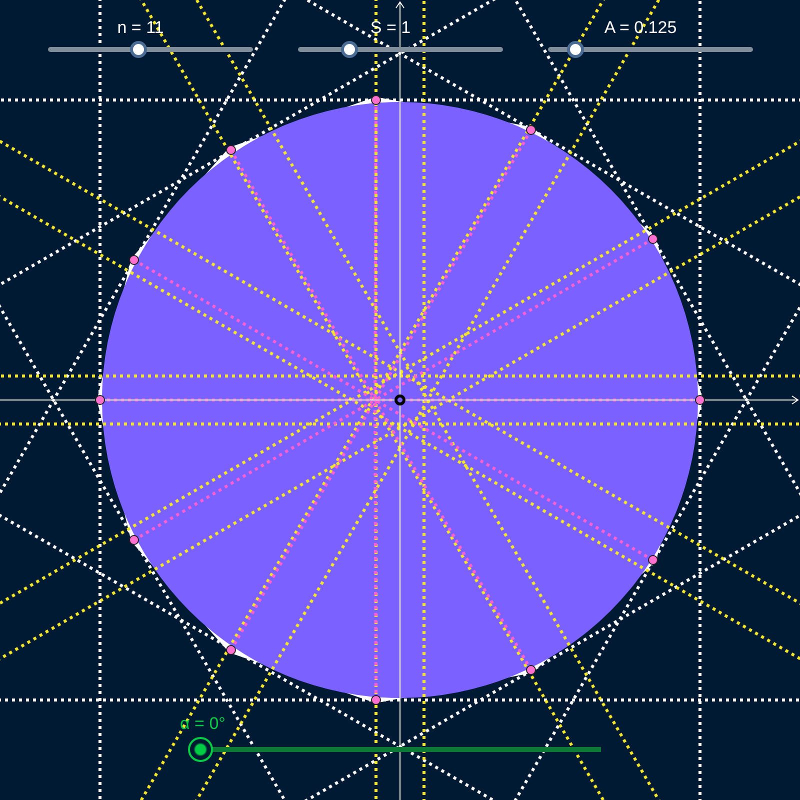 The height and width of the screenshot is (800, 800). What do you see at coordinates (390, 28) in the screenshot?
I see `slider-label: S = 1` at bounding box center [390, 28].